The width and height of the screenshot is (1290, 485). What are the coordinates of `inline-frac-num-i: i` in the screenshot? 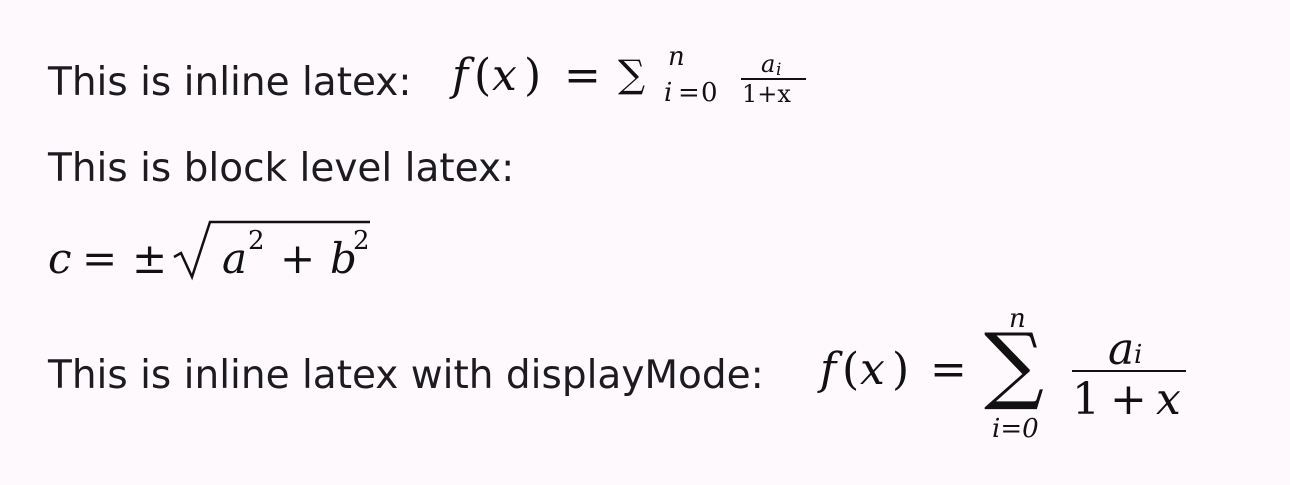 It's located at (779, 70).